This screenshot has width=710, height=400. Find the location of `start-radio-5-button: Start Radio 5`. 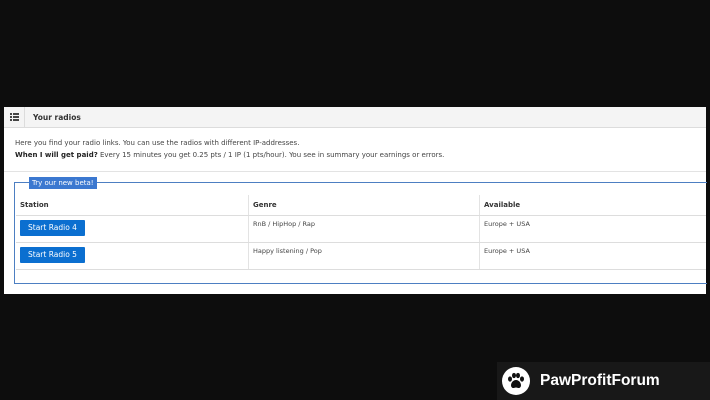

start-radio-5-button: Start Radio 5 is located at coordinates (52, 255).